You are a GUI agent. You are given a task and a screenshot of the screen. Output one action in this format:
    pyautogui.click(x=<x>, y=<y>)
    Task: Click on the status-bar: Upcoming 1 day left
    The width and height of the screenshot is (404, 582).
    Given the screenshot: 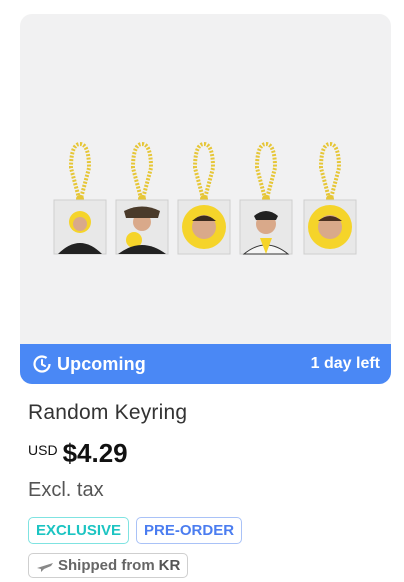 What is the action you would take?
    pyautogui.click(x=205, y=364)
    